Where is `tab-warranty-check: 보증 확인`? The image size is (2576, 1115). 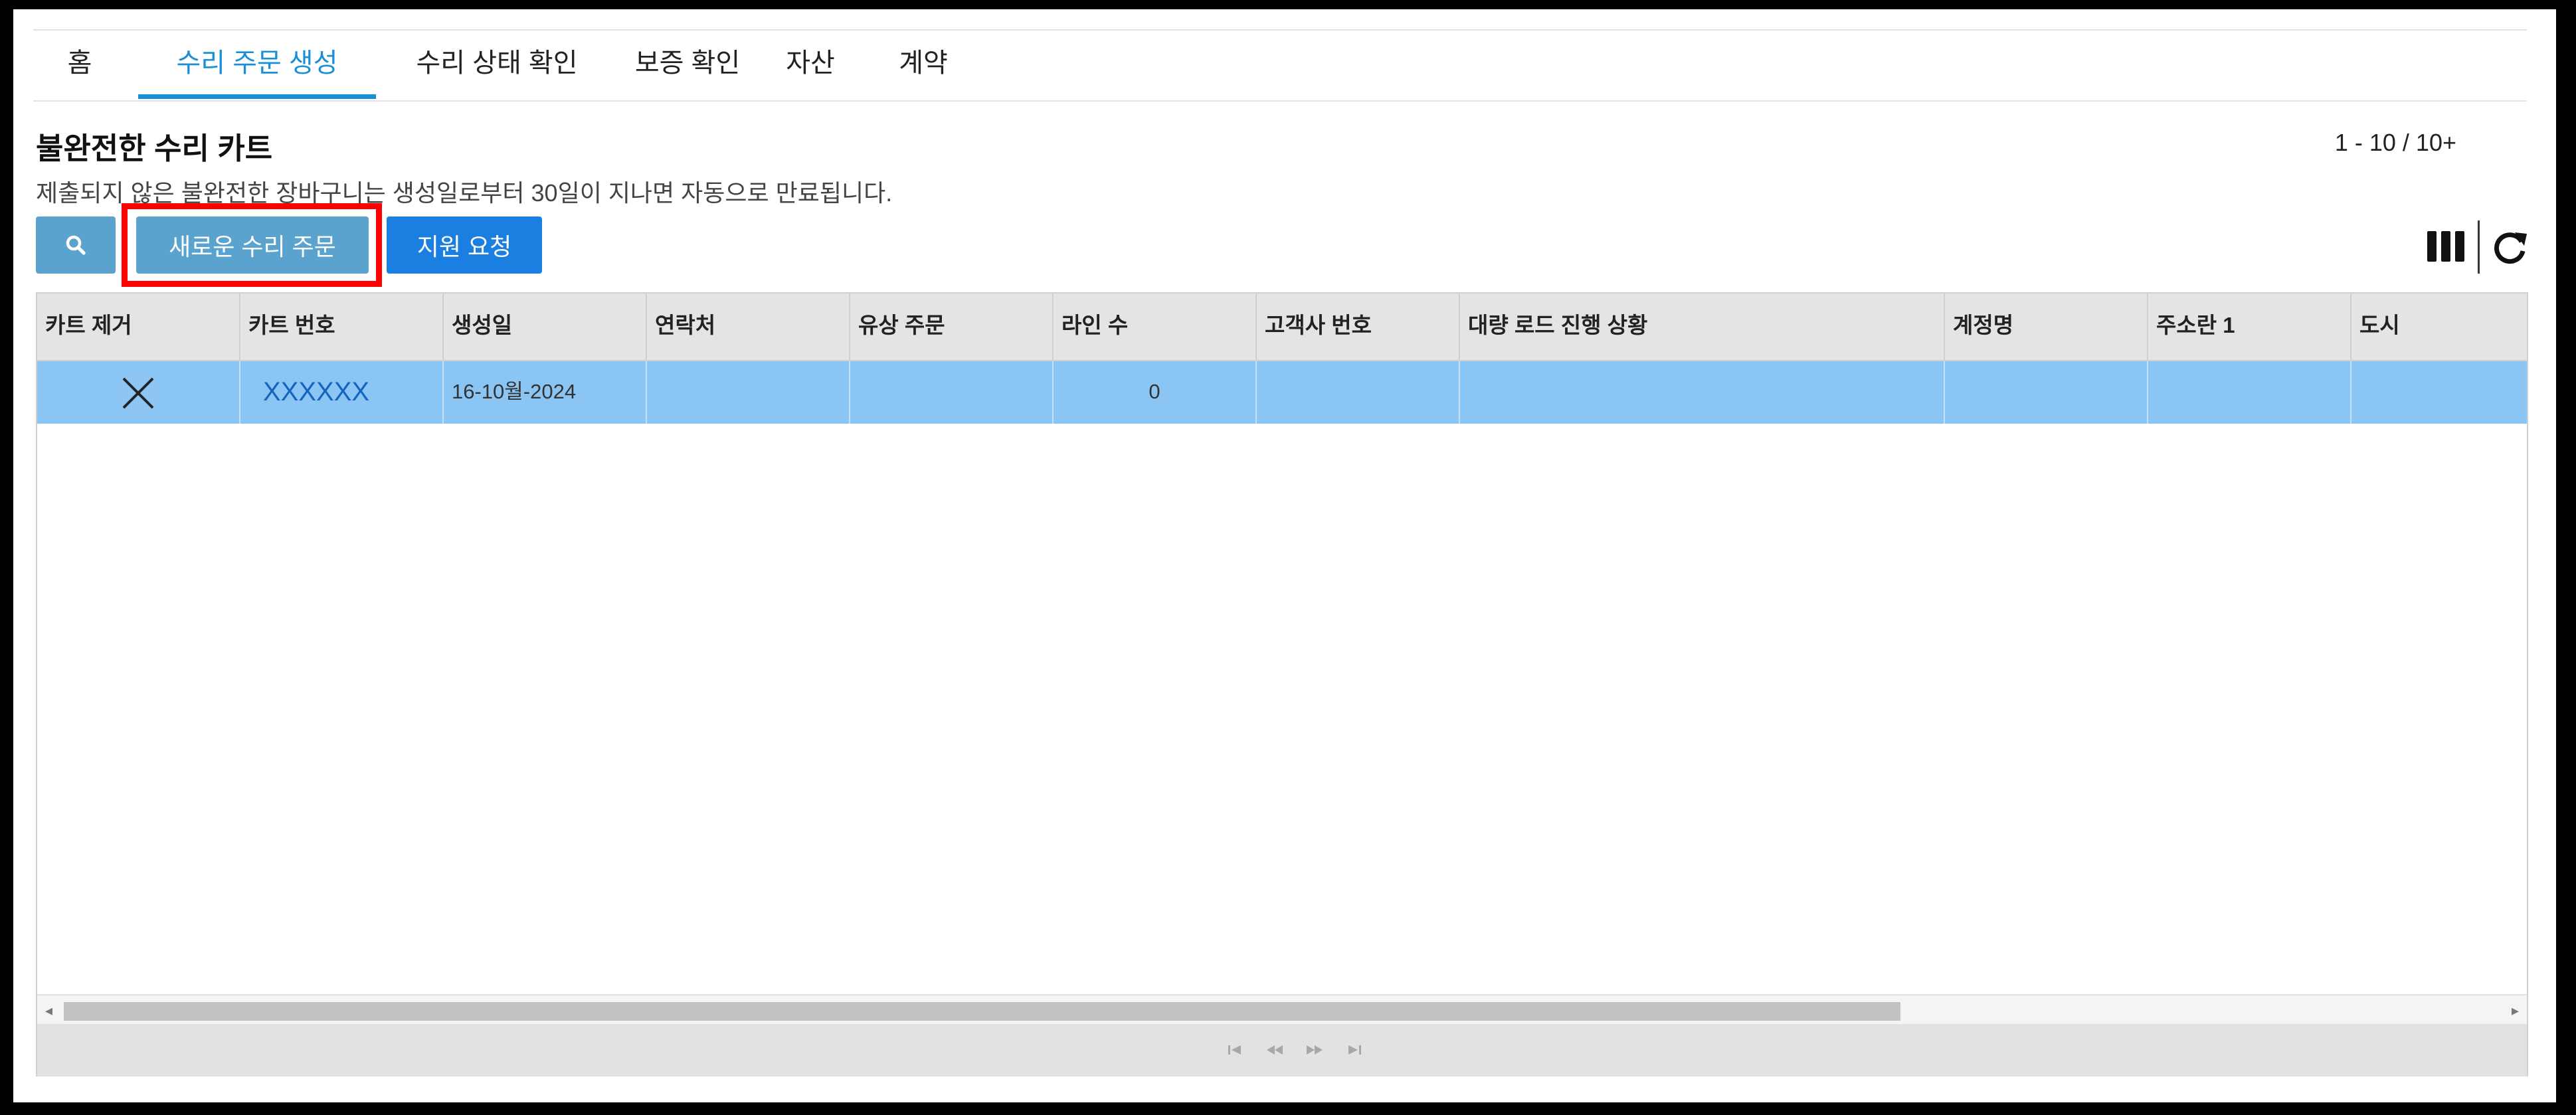 tab-warranty-check: 보증 확인 is located at coordinates (687, 65).